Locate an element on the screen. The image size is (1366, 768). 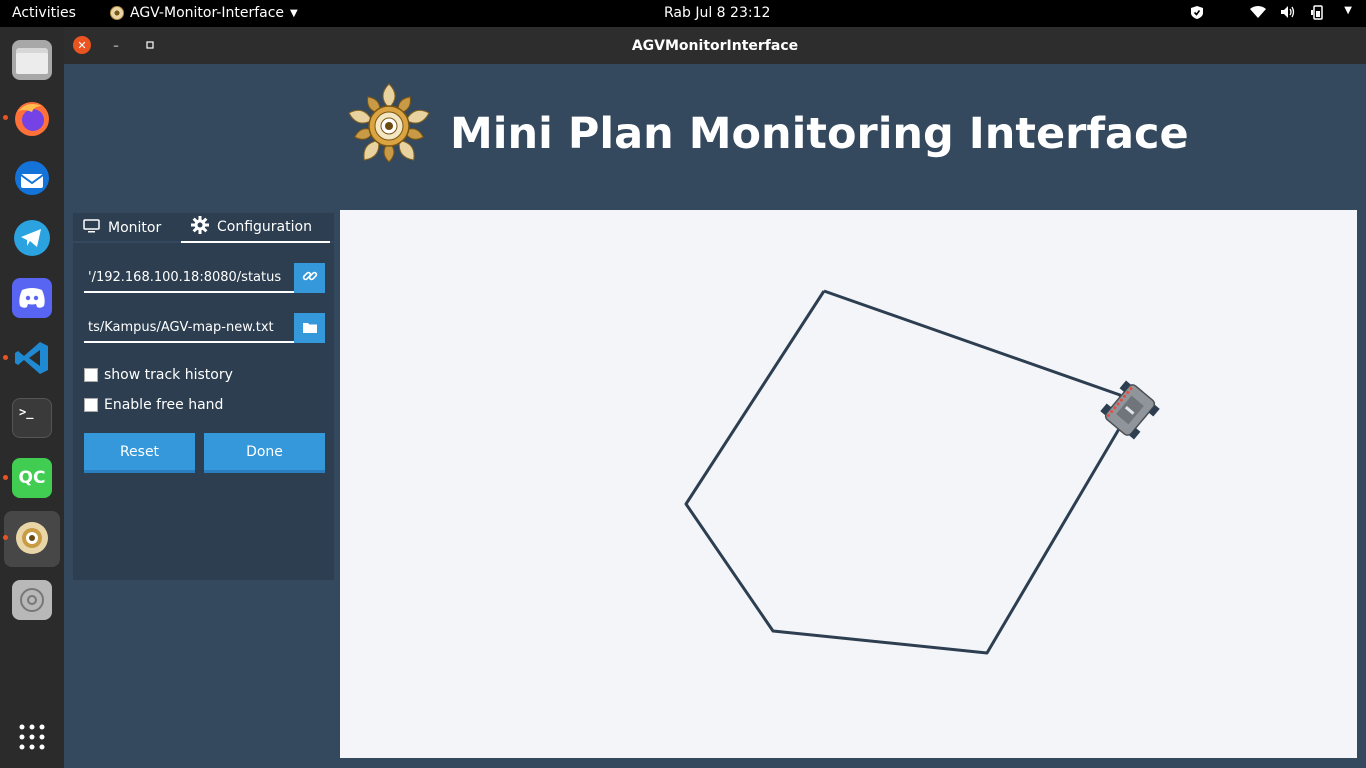
wifi-icon is located at coordinates (1258, 14).